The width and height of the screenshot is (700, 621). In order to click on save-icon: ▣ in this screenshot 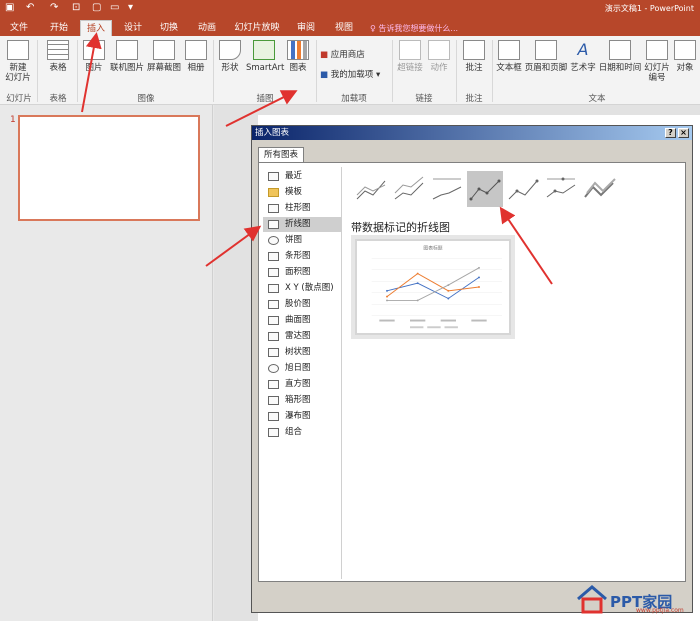, I will do `click(9, 7)`.